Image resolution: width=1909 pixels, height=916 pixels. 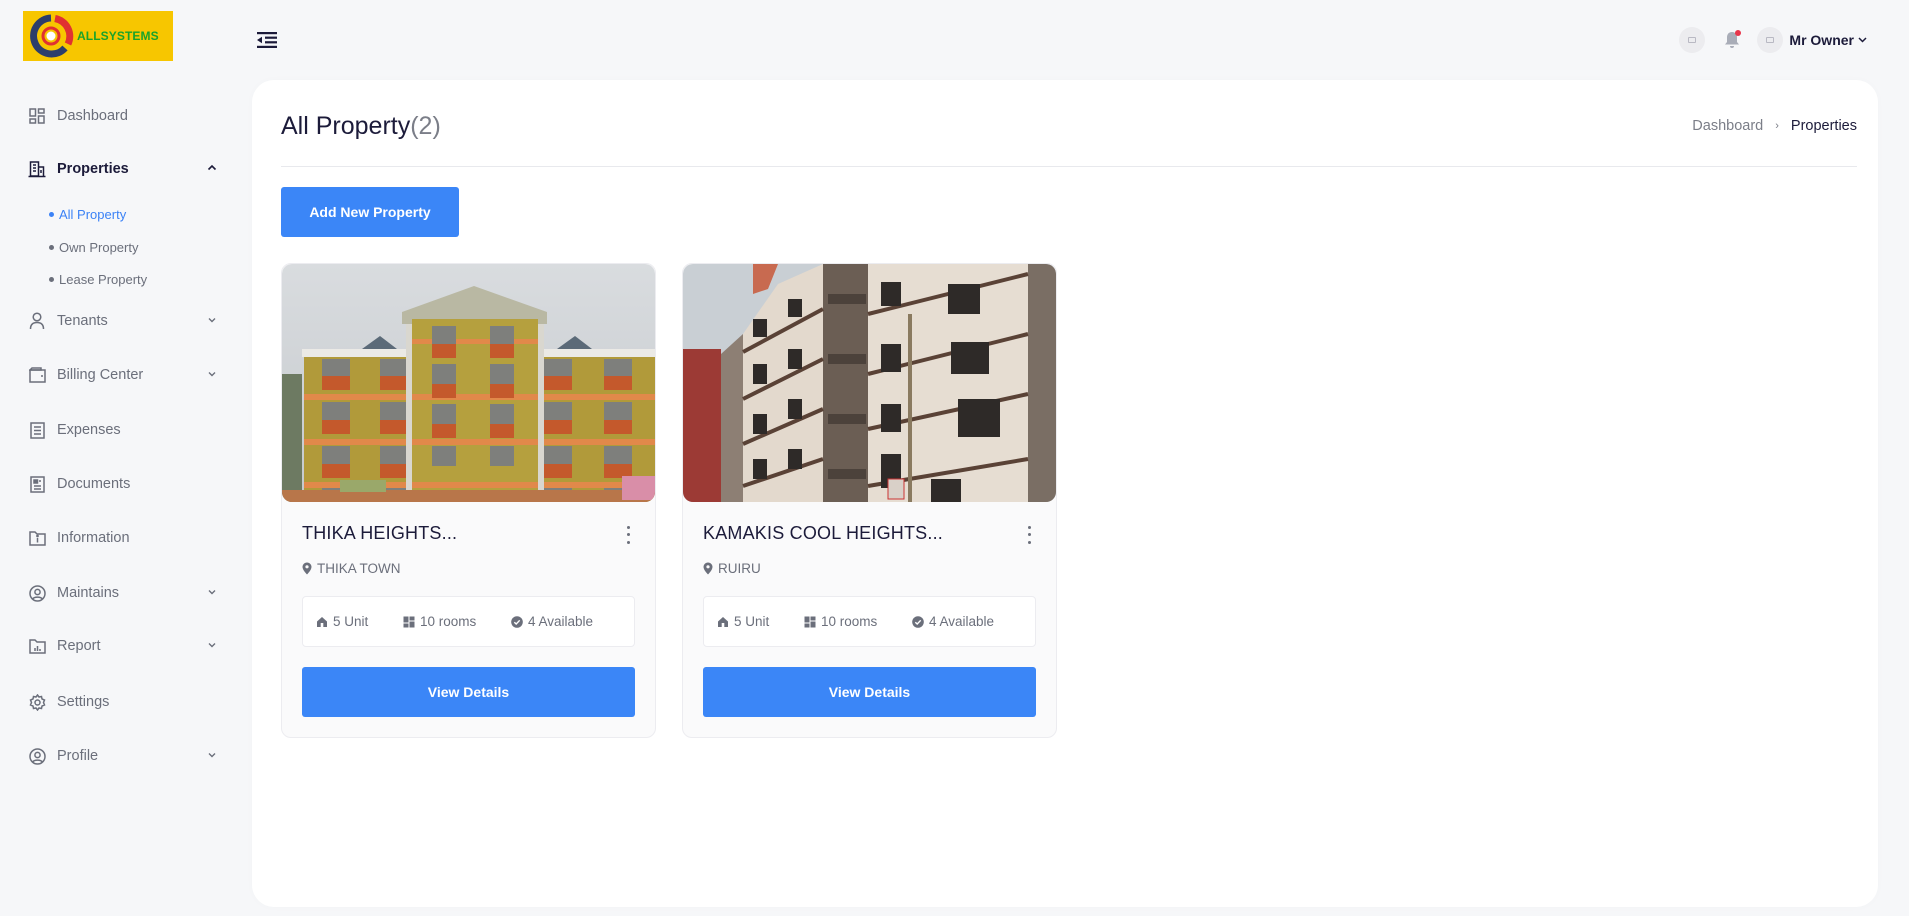 I want to click on sidebar-subitem-label: Own Property, so click(x=99, y=247).